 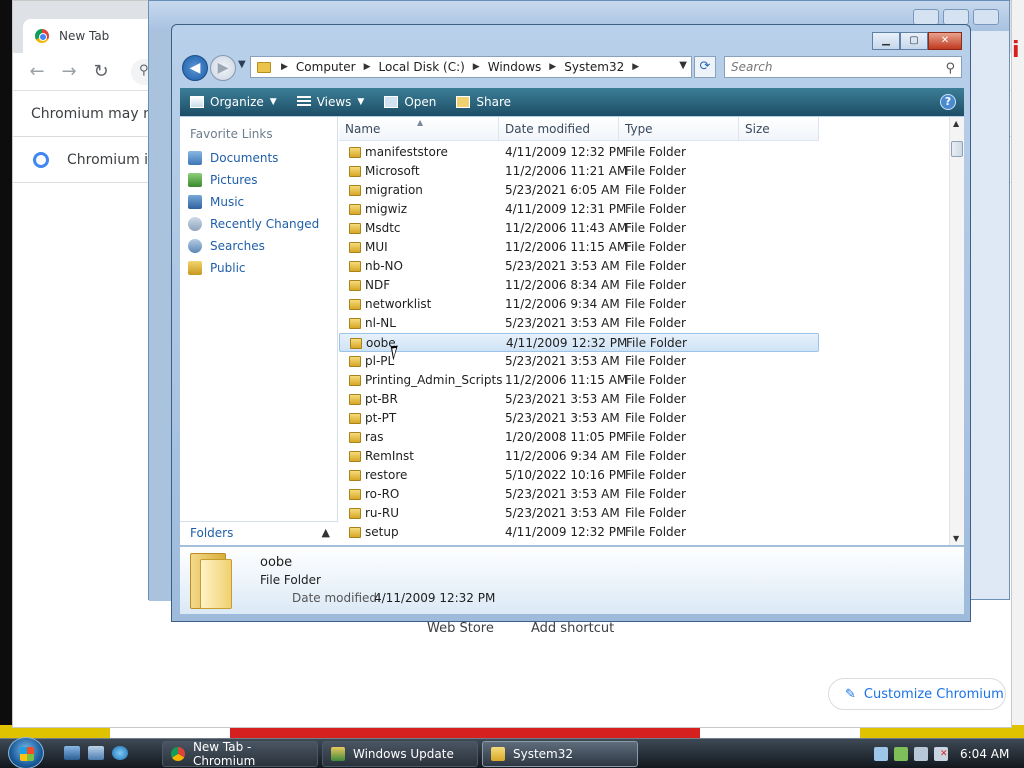 What do you see at coordinates (644, 209) in the screenshot?
I see `file-row: migwiz 4/11/2009 12:31 PM File Folder` at bounding box center [644, 209].